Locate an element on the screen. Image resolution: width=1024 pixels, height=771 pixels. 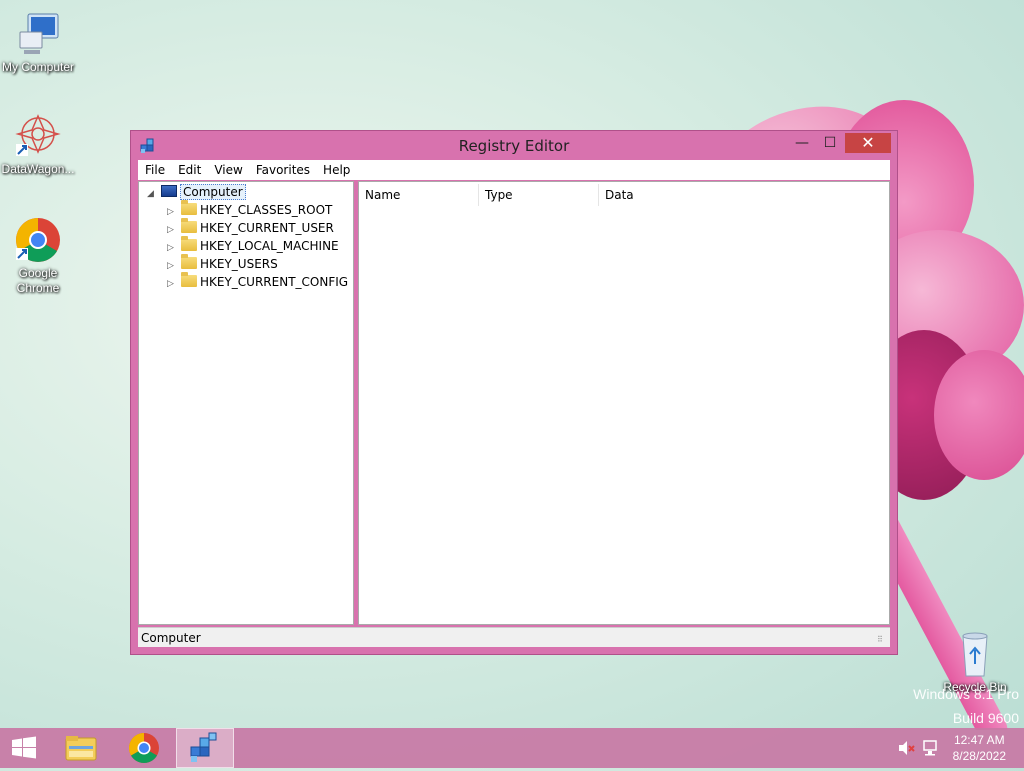
desktop-icon-chrome: Google Chrome is located at coordinates (38, 256).